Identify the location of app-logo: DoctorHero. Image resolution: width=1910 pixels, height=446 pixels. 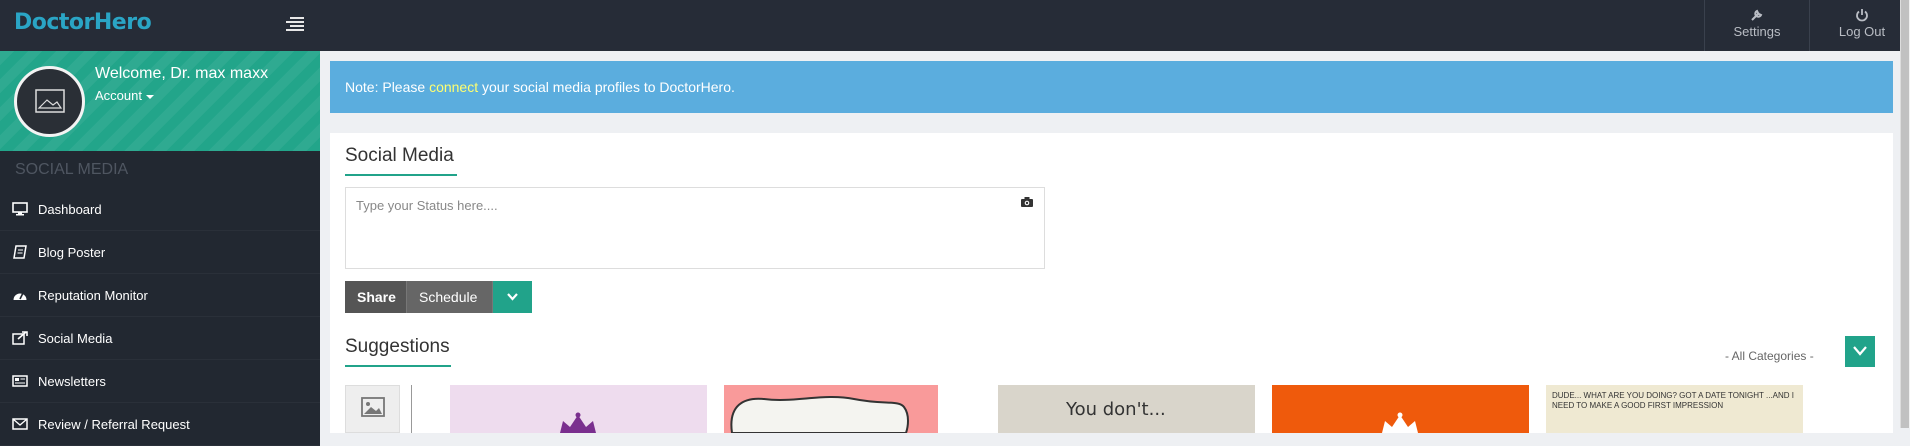
(164, 25).